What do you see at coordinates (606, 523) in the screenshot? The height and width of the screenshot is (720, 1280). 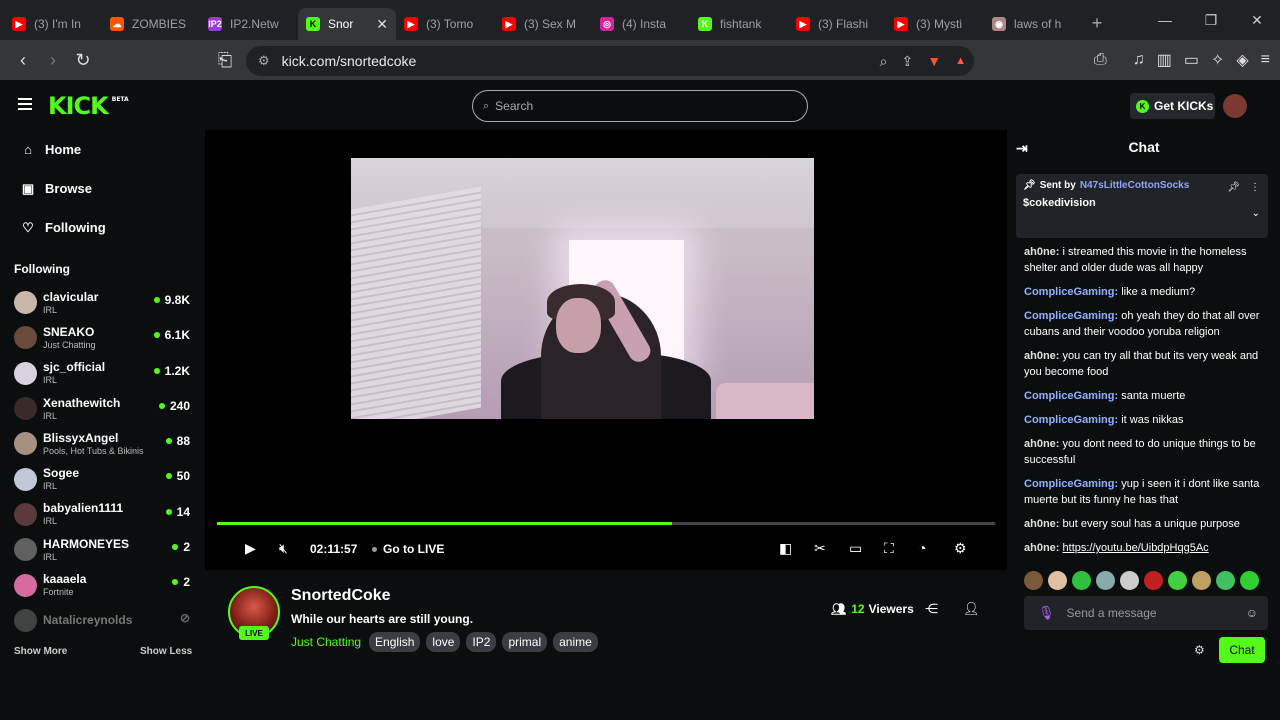 I see `seek-bar` at bounding box center [606, 523].